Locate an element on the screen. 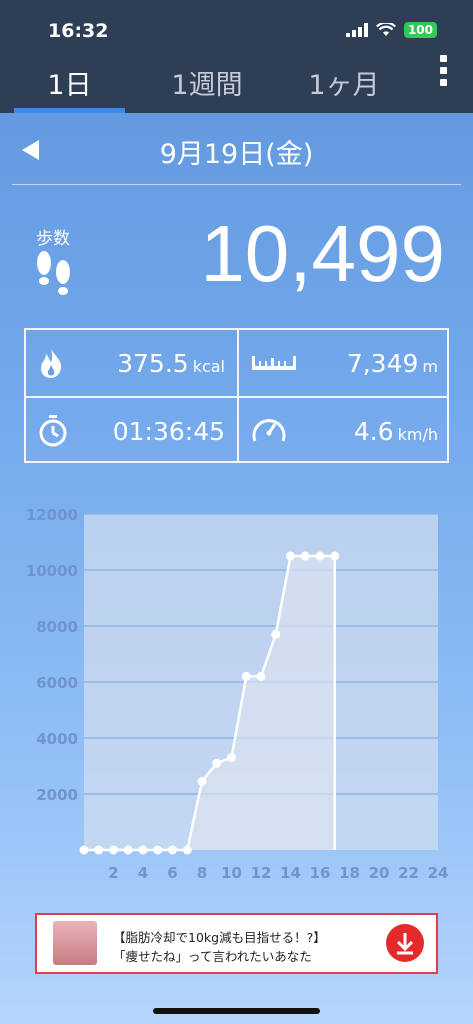  y-tick-label: 6000 is located at coordinates (57, 683).